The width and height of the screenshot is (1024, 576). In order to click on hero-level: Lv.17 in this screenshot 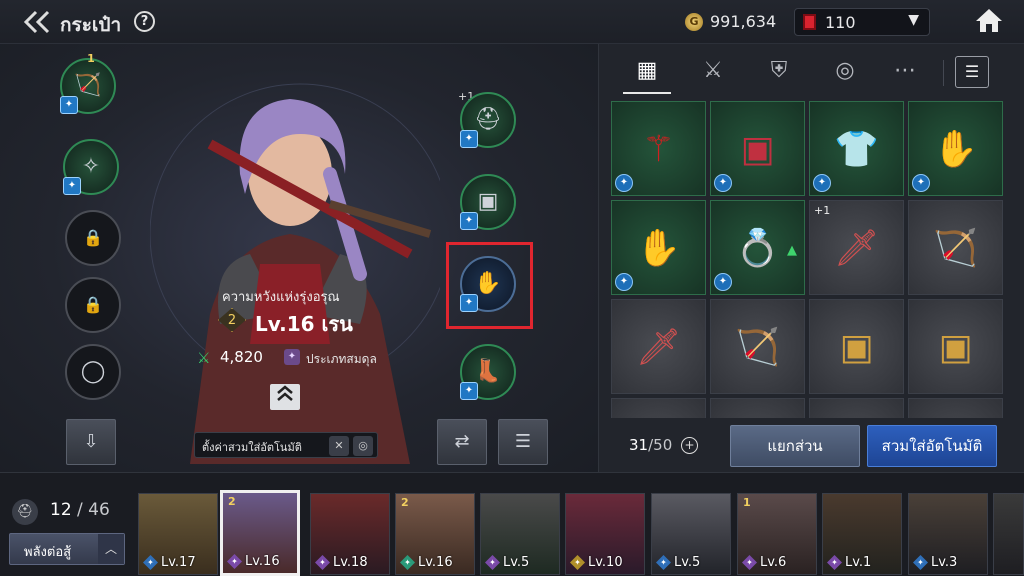, I will do `click(178, 562)`.